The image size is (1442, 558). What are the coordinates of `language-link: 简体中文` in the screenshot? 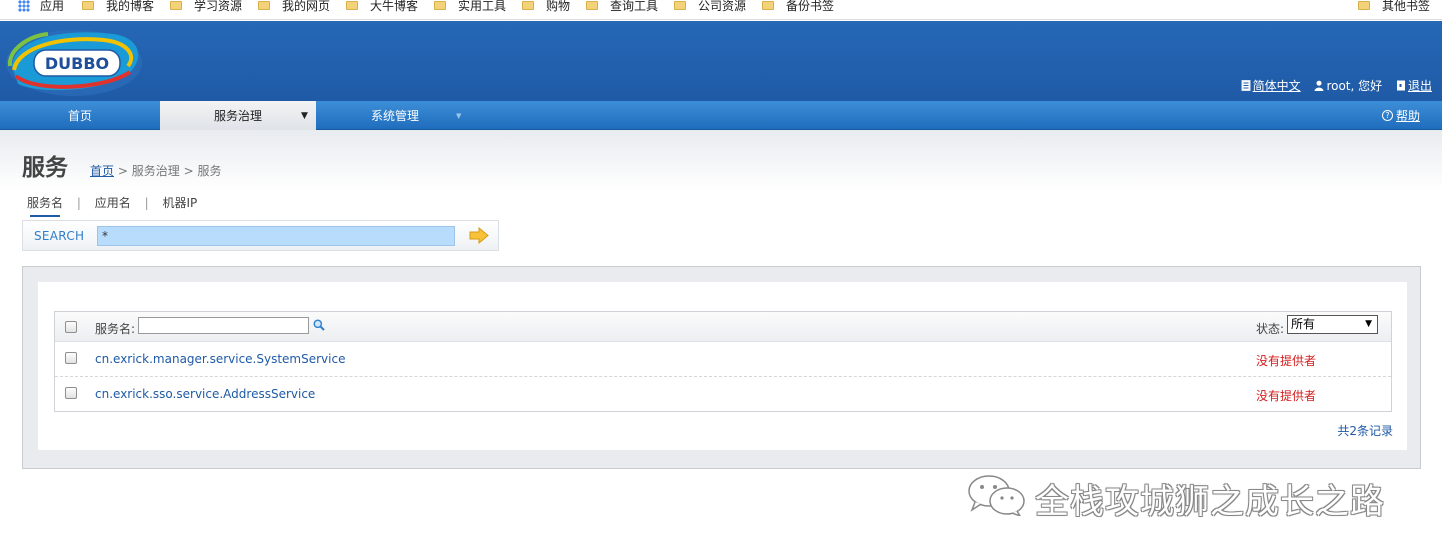 It's located at (1271, 86).